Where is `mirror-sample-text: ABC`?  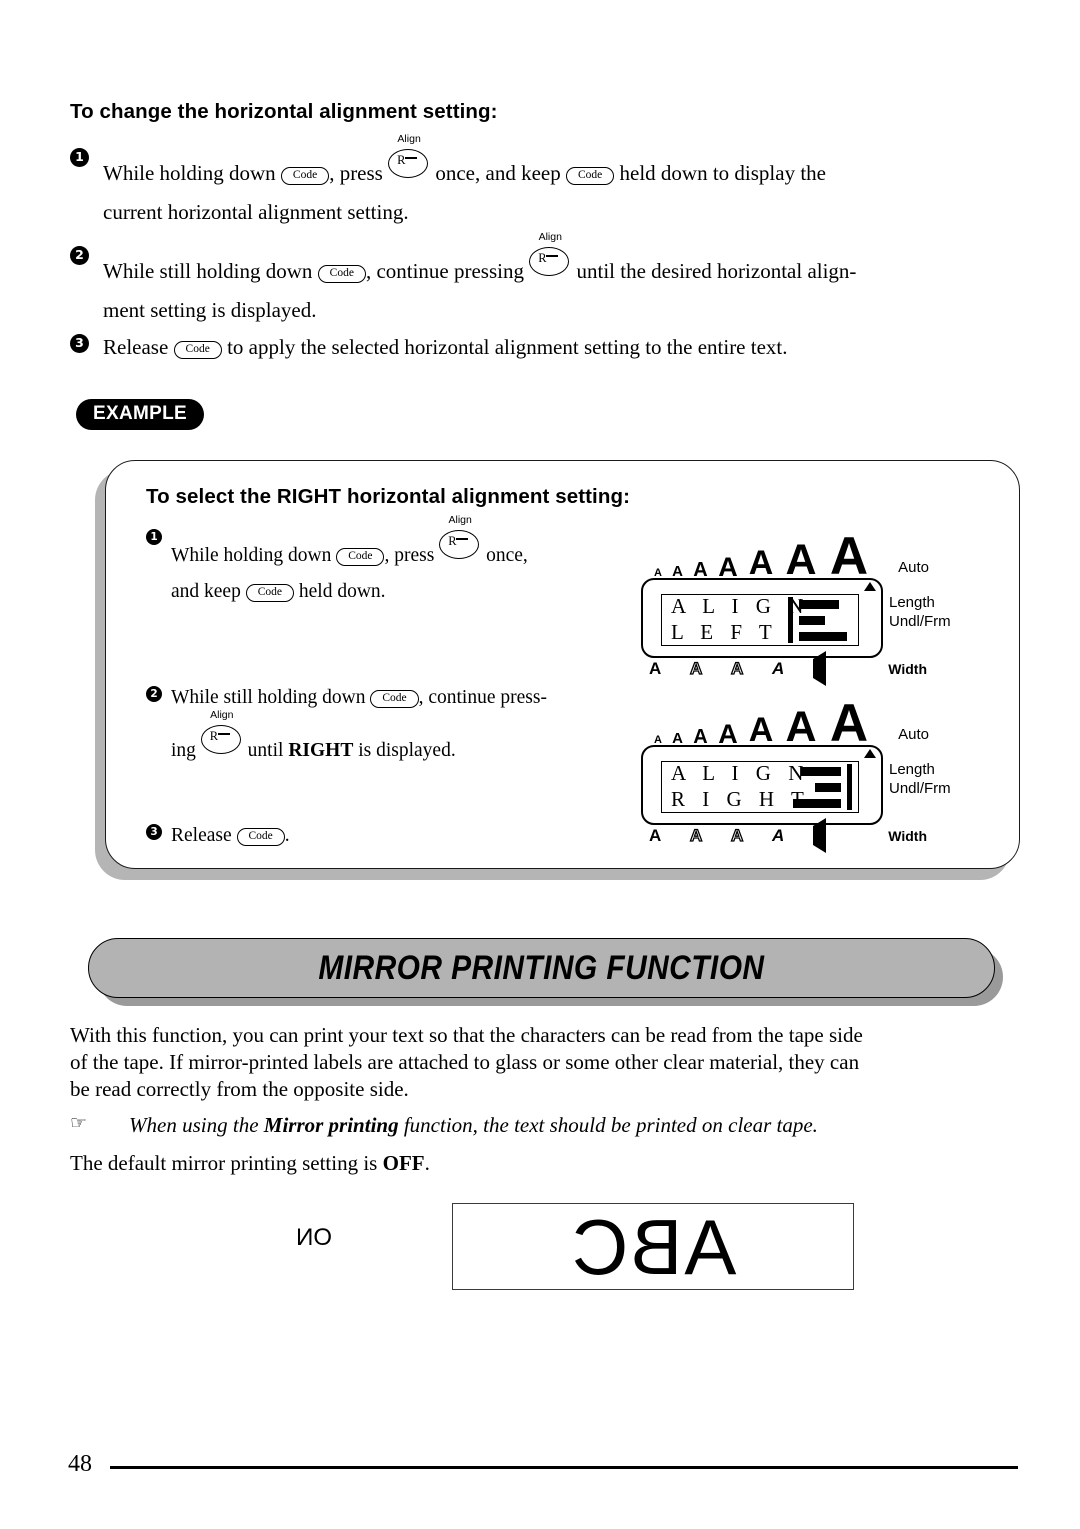 mirror-sample-text: ABC is located at coordinates (653, 1246).